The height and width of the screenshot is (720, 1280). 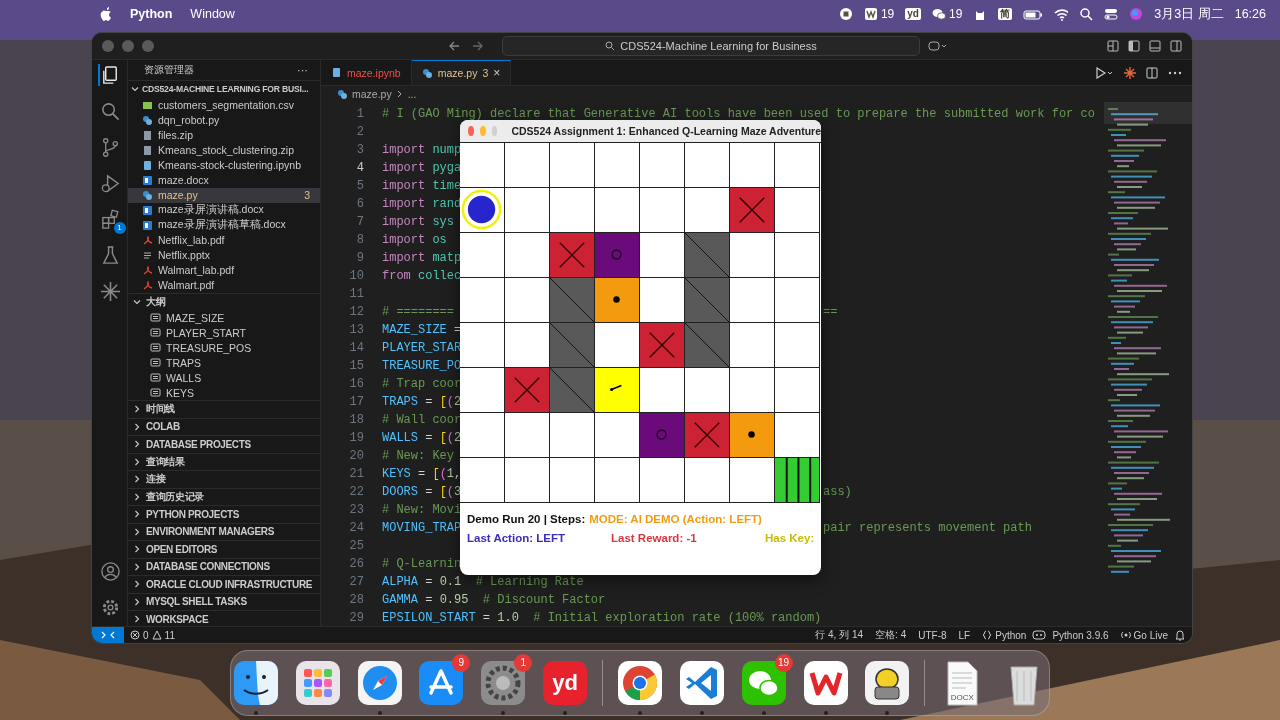 I want to click on cursor-position: 行 4, 列 14, so click(x=839, y=635).